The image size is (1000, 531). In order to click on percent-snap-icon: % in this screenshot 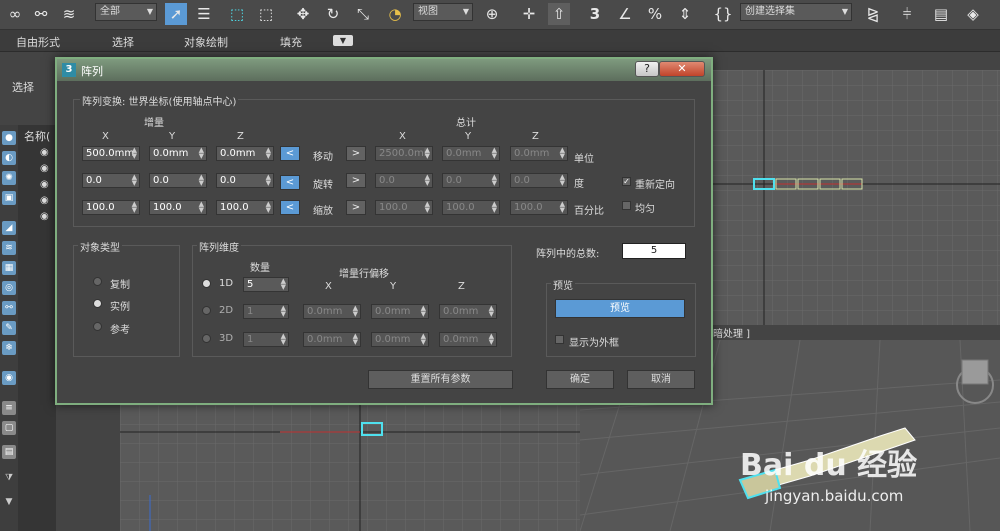, I will do `click(655, 14)`.